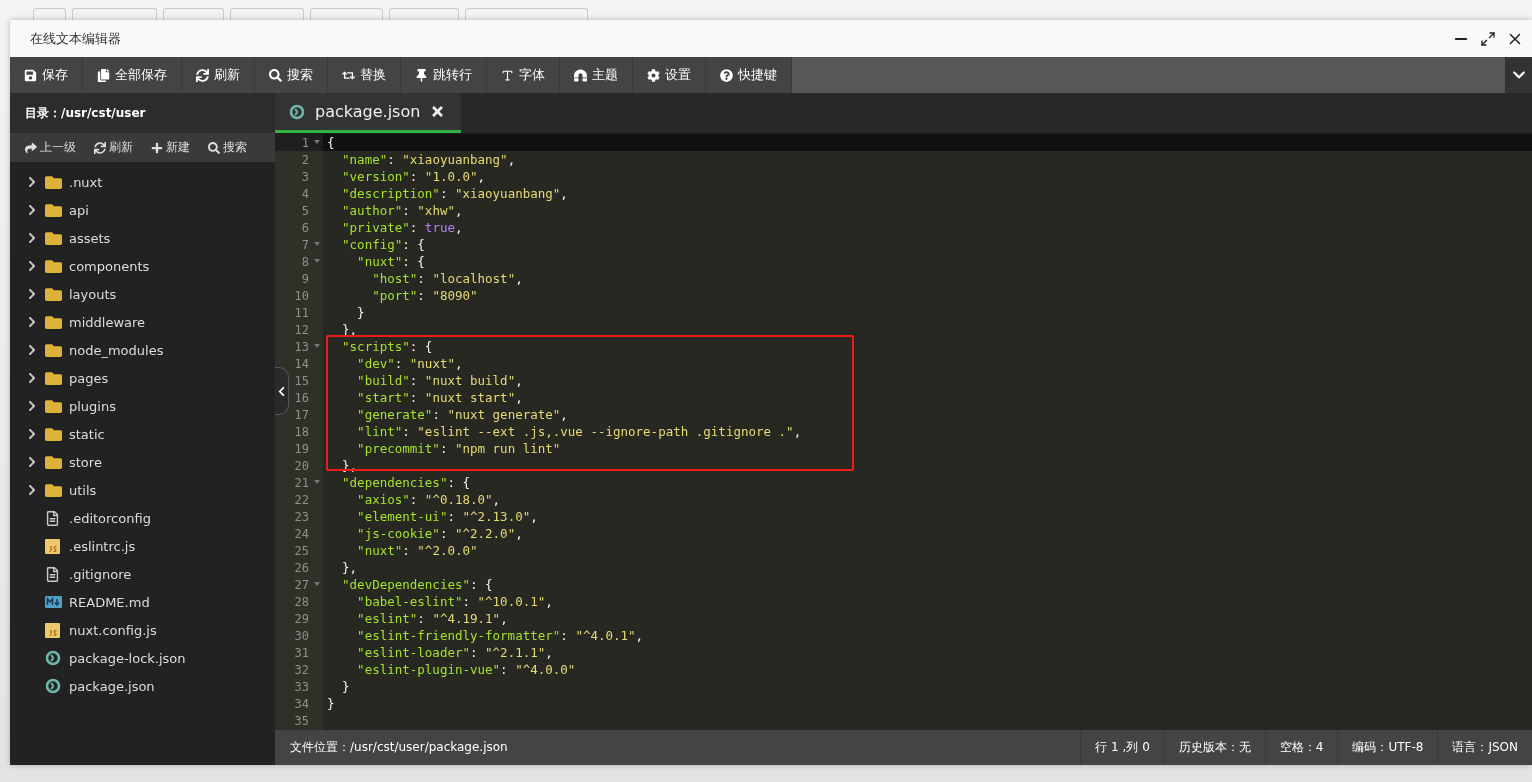 The height and width of the screenshot is (782, 1532). Describe the element at coordinates (364, 75) in the screenshot. I see `toolbar-button: 替换` at that location.